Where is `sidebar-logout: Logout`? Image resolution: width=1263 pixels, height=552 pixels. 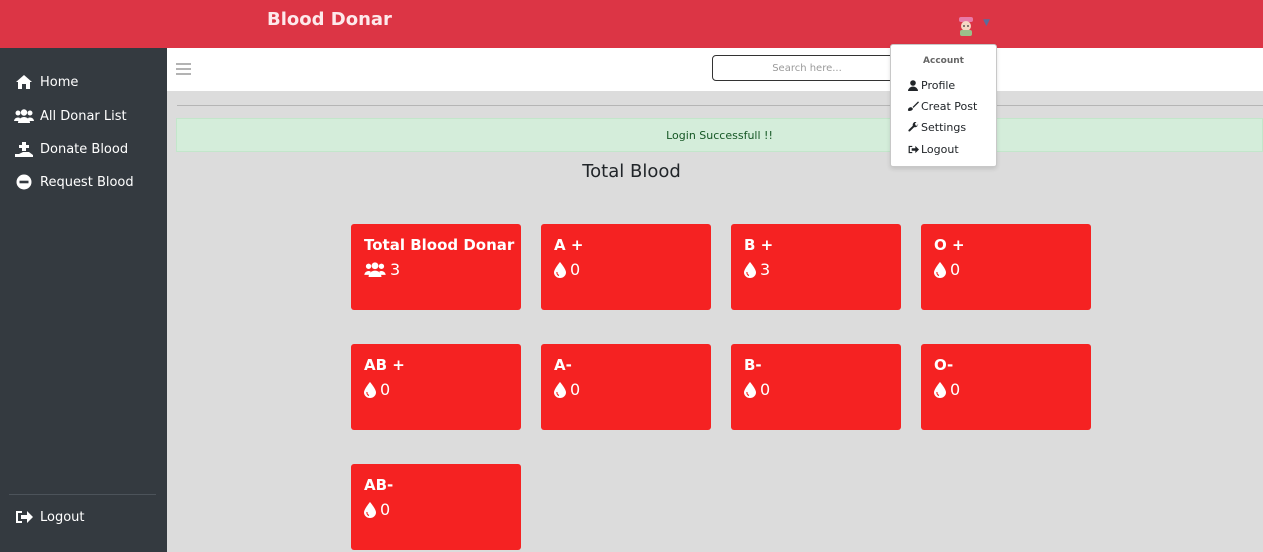
sidebar-logout: Logout is located at coordinates (49, 517).